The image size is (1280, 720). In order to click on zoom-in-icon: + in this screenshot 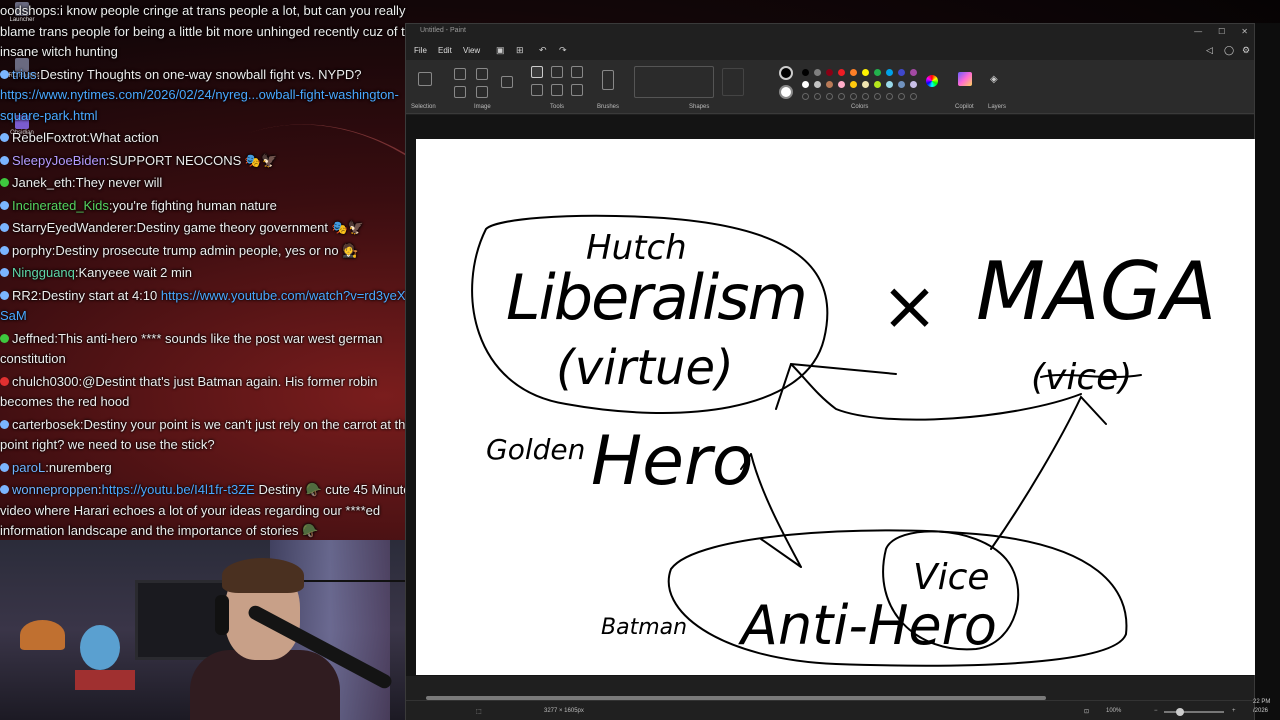, I will do `click(1234, 711)`.